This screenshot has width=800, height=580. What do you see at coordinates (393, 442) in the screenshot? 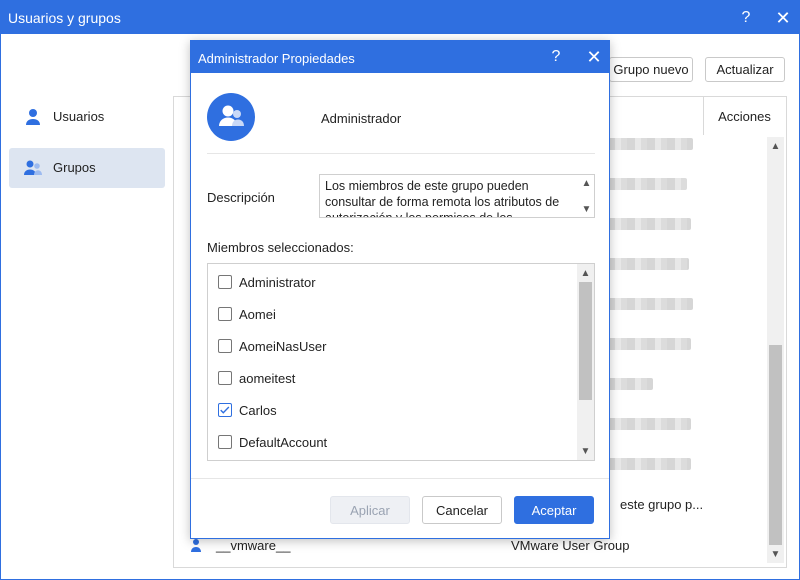
I see `list-item: DefaultAccount` at bounding box center [393, 442].